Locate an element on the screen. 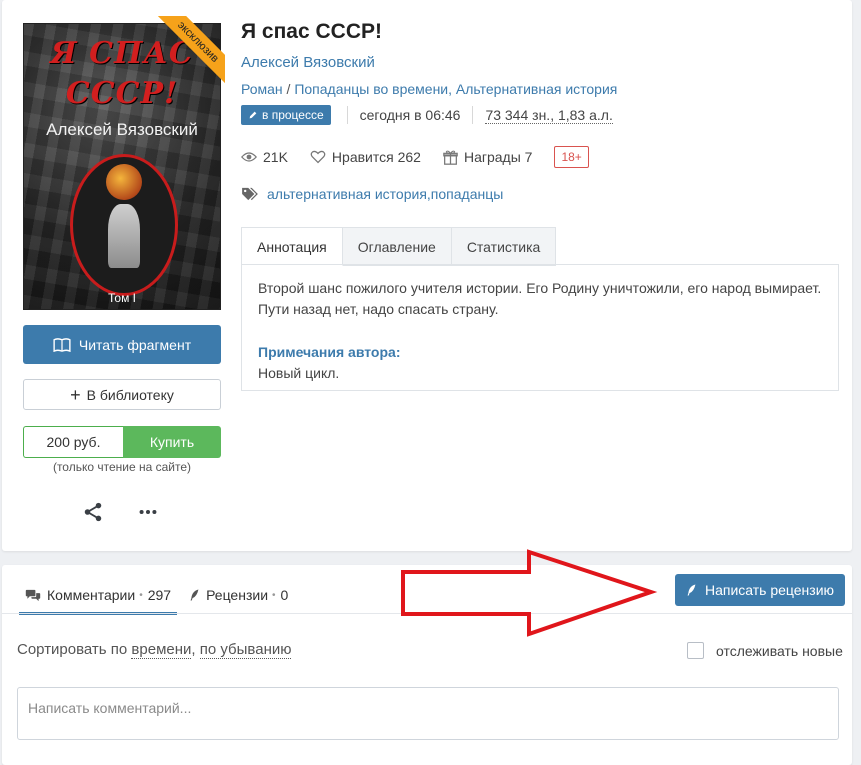 This screenshot has height=765, width=861. cover-volume: Том I is located at coordinates (122, 298).